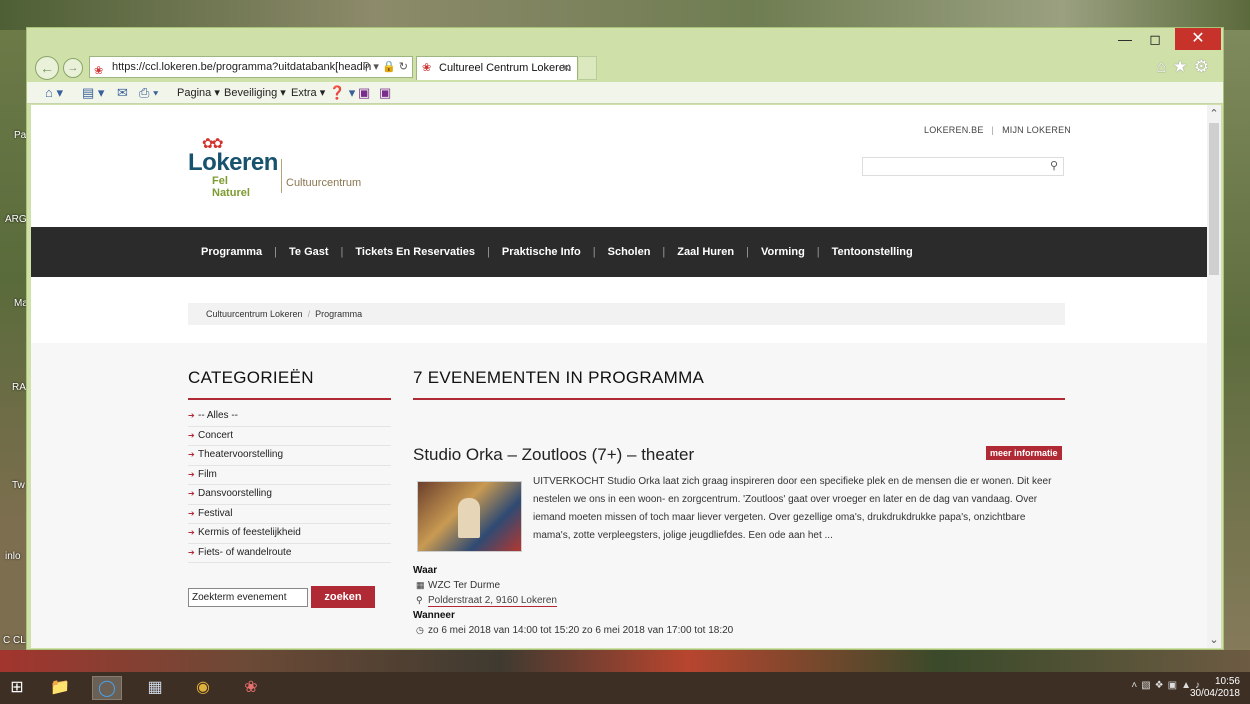 This screenshot has width=1250, height=704. Describe the element at coordinates (385, 93) in the screenshot. I see `onenote-send-icon: ▣` at that location.